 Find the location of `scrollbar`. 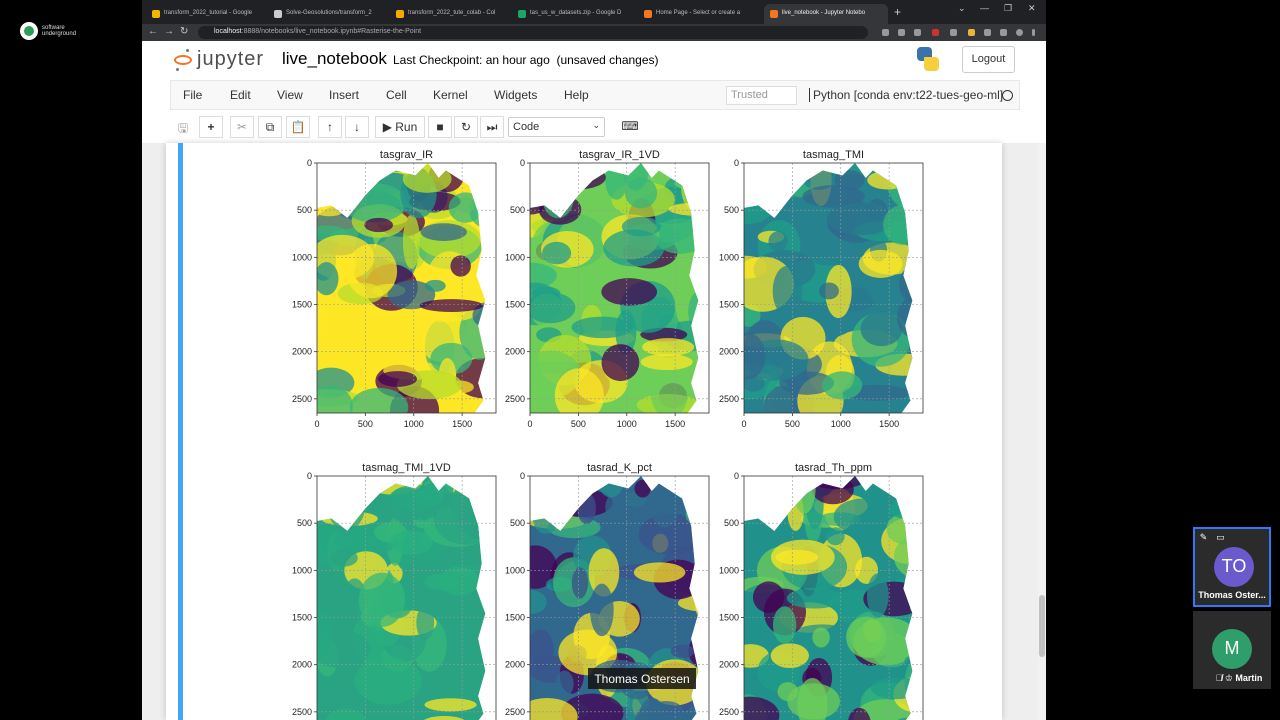

scrollbar is located at coordinates (1042, 431).